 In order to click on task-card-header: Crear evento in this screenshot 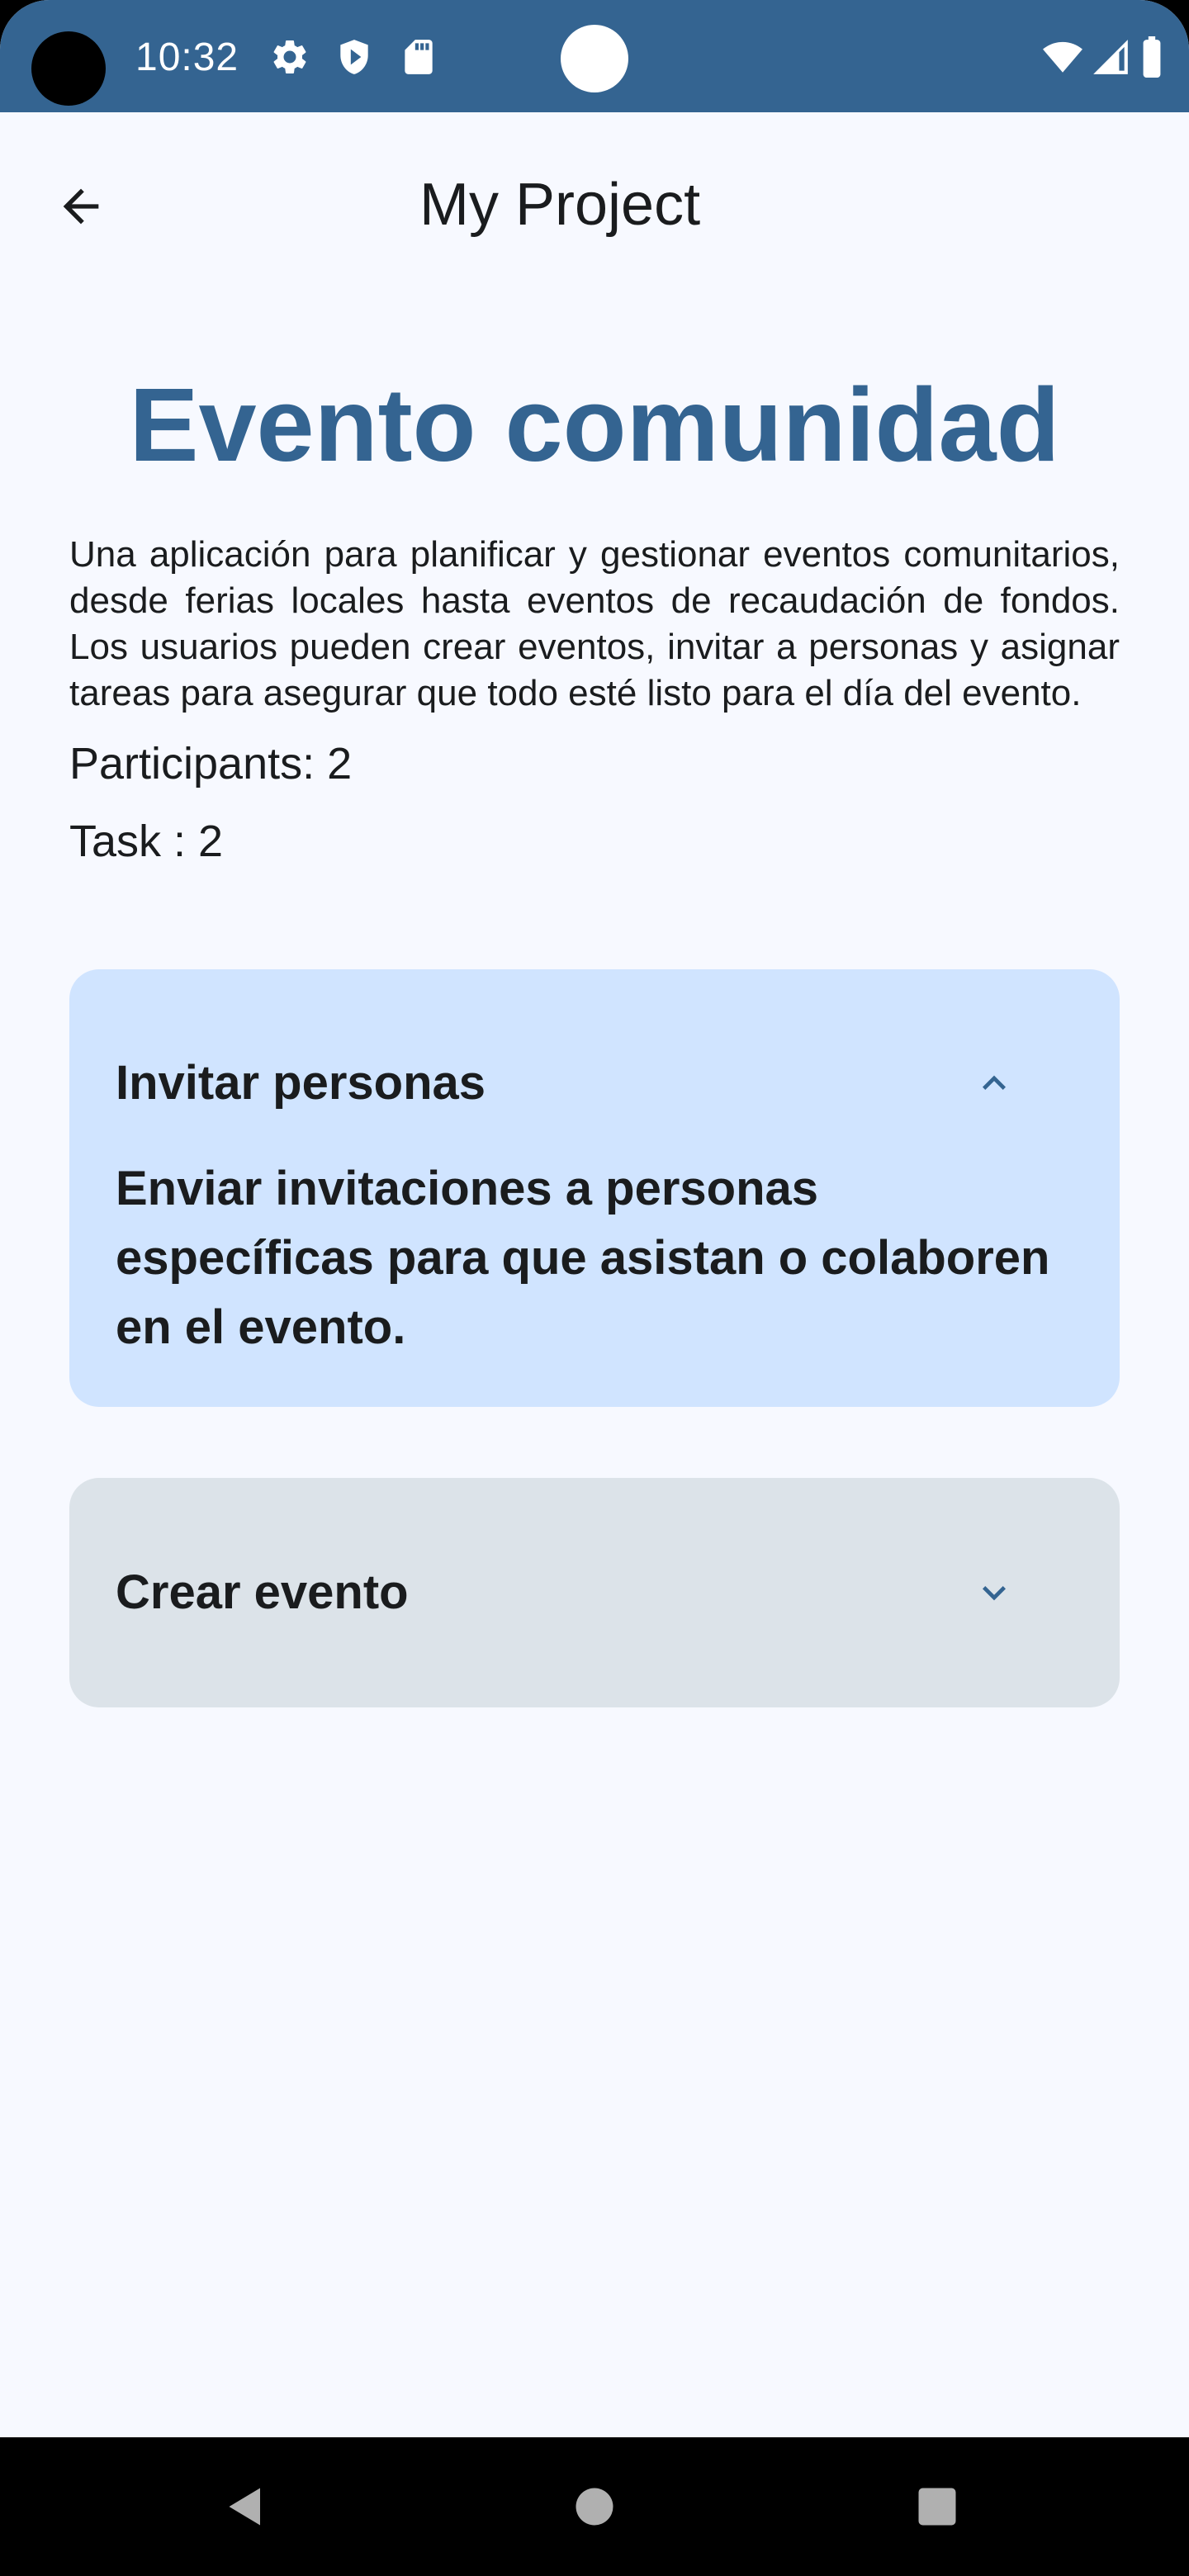, I will do `click(594, 1592)`.